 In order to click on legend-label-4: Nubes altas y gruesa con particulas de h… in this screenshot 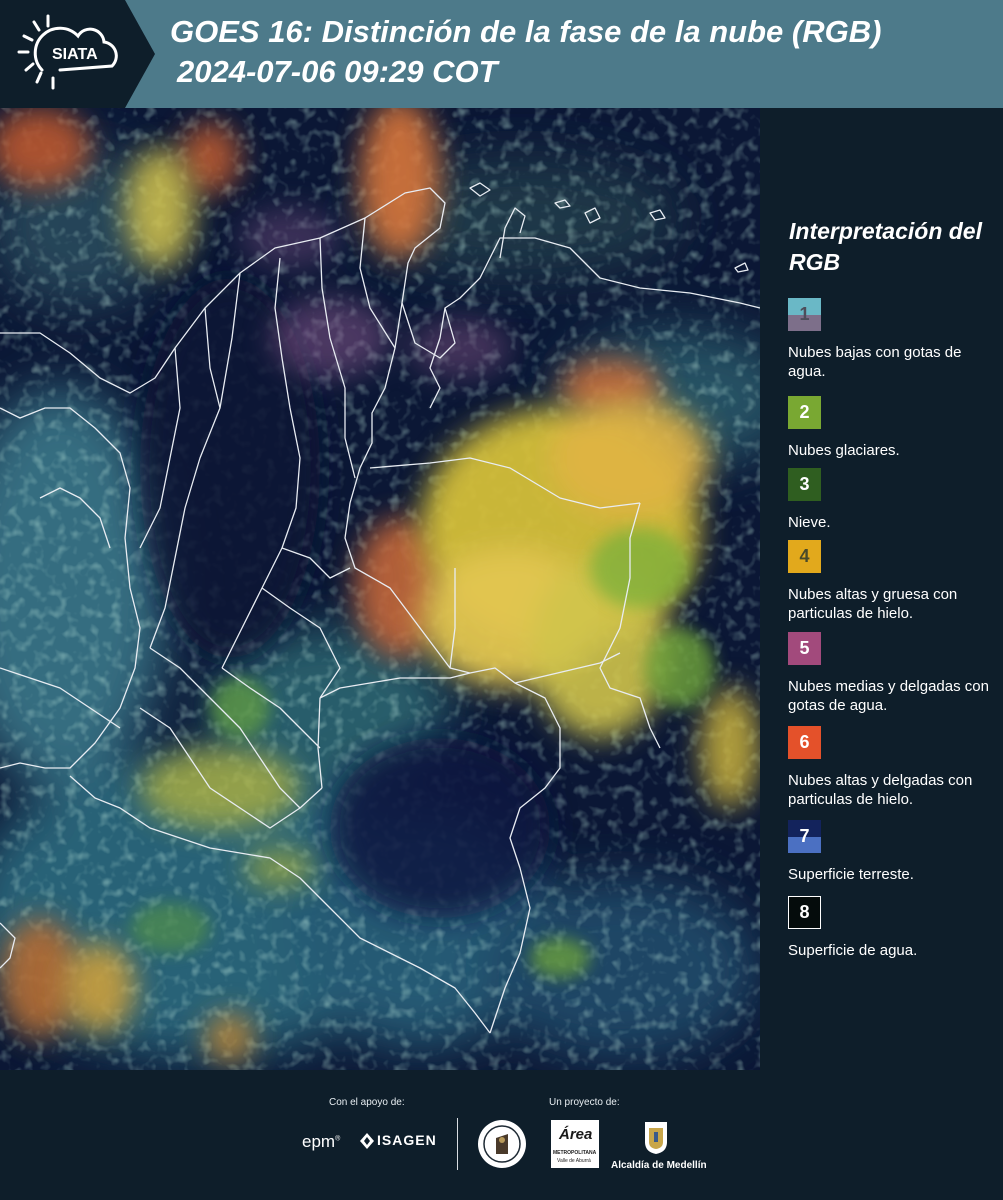, I will do `click(873, 604)`.